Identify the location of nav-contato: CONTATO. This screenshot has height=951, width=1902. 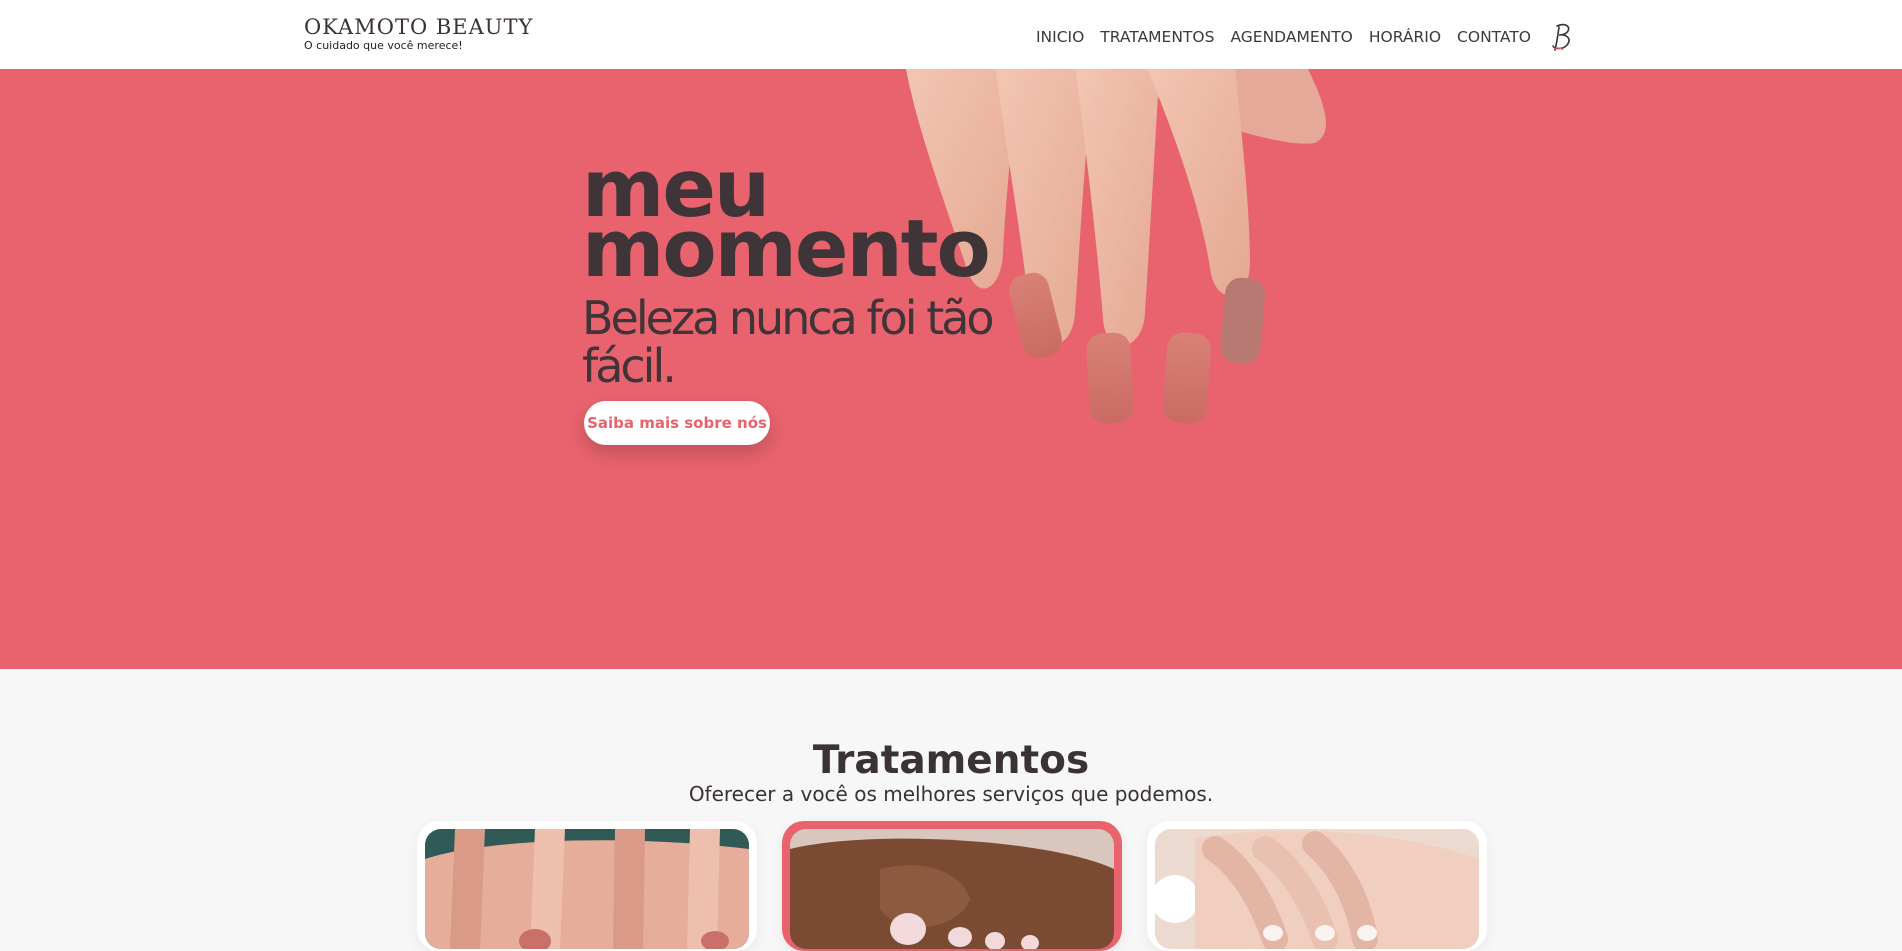
(1494, 37).